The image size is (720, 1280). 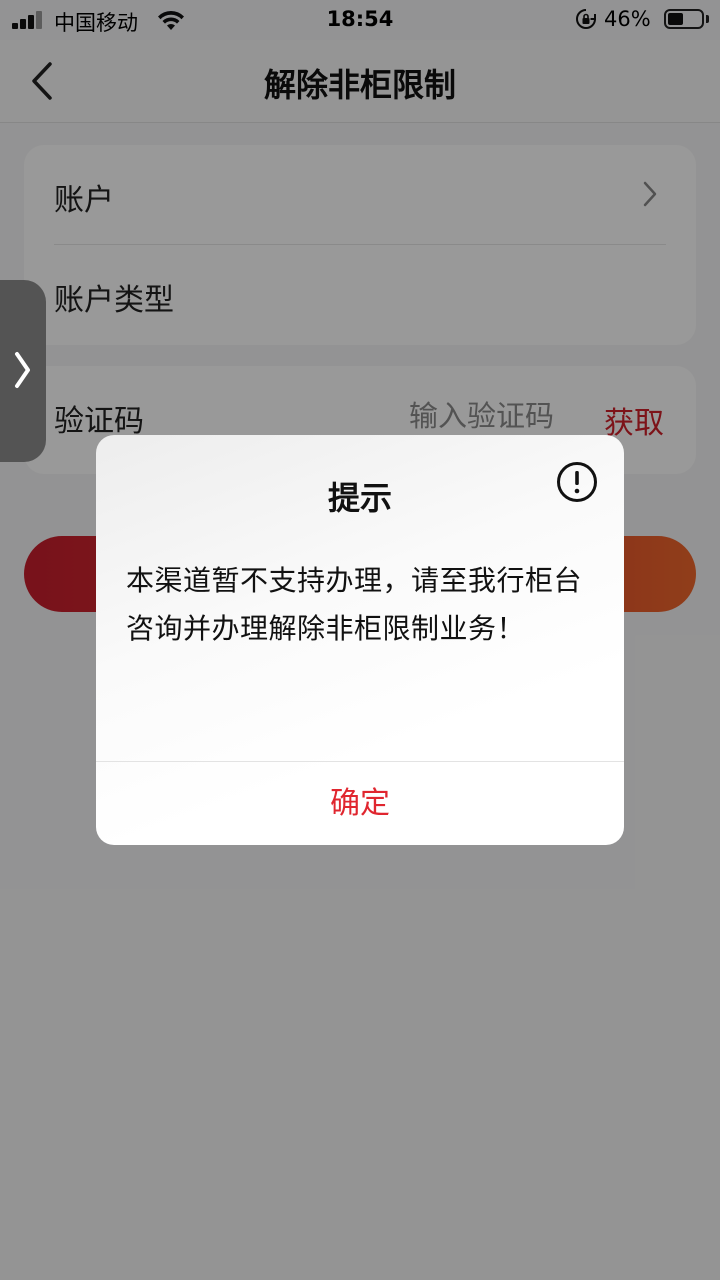 What do you see at coordinates (354, 604) in the screenshot?
I see `dialog-message: 本渠道暂不支持办理，请至我行柜台咨询并办理解除非柜限制业务！` at bounding box center [354, 604].